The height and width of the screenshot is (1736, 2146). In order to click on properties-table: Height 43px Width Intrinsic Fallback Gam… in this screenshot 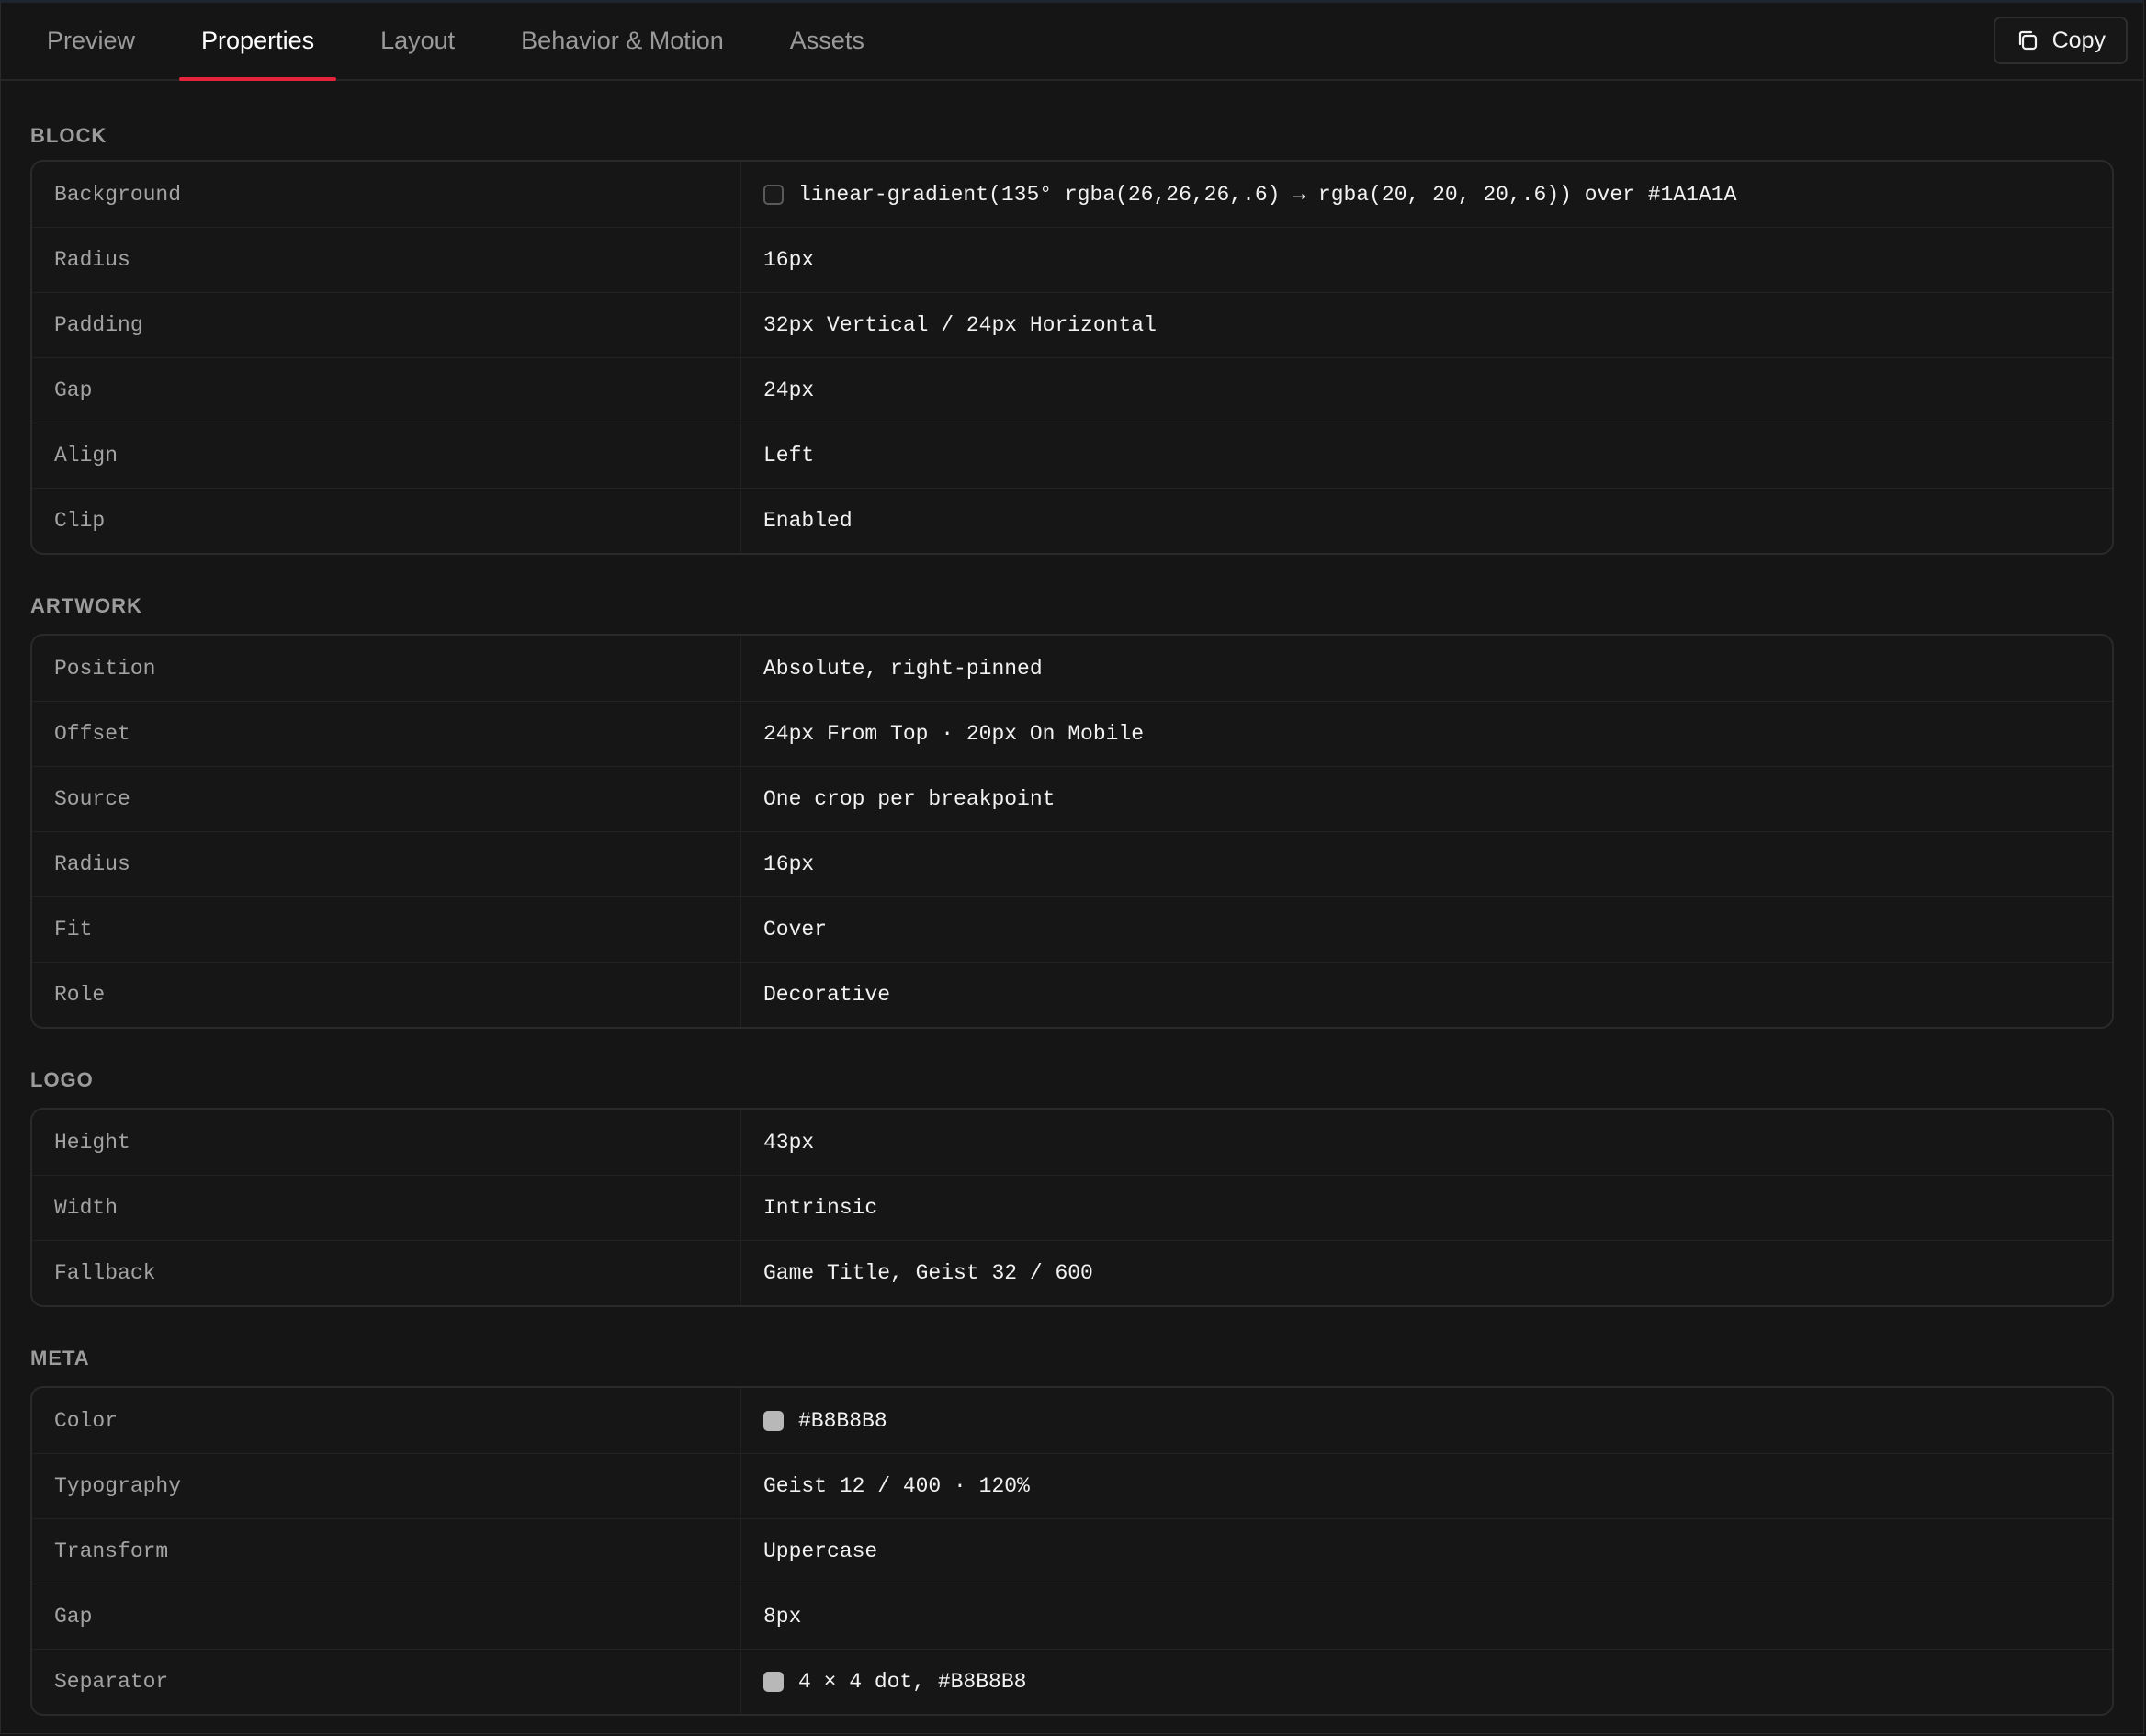, I will do `click(1072, 1207)`.